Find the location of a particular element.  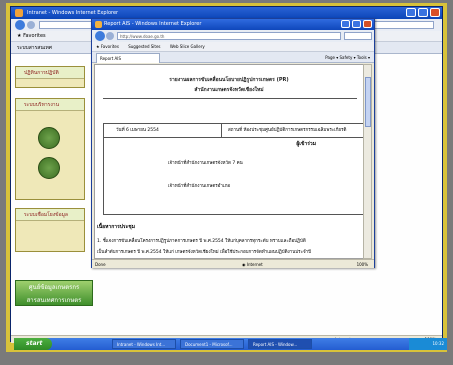

status-text: Done is located at coordinates (100, 264).